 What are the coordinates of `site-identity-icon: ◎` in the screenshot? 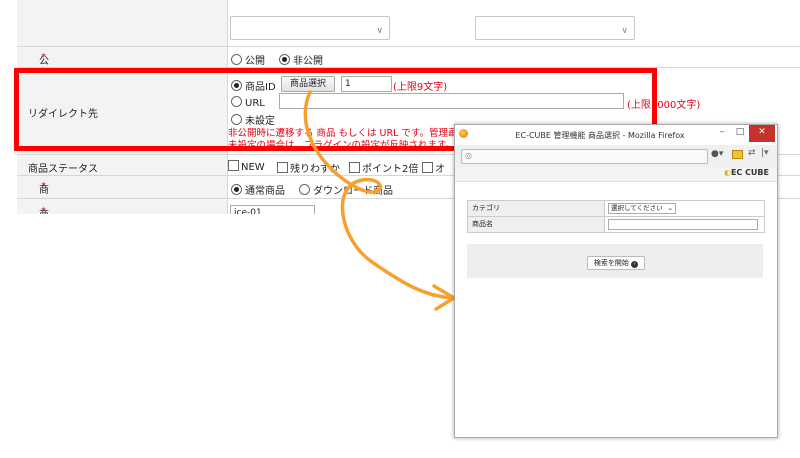 It's located at (468, 155).